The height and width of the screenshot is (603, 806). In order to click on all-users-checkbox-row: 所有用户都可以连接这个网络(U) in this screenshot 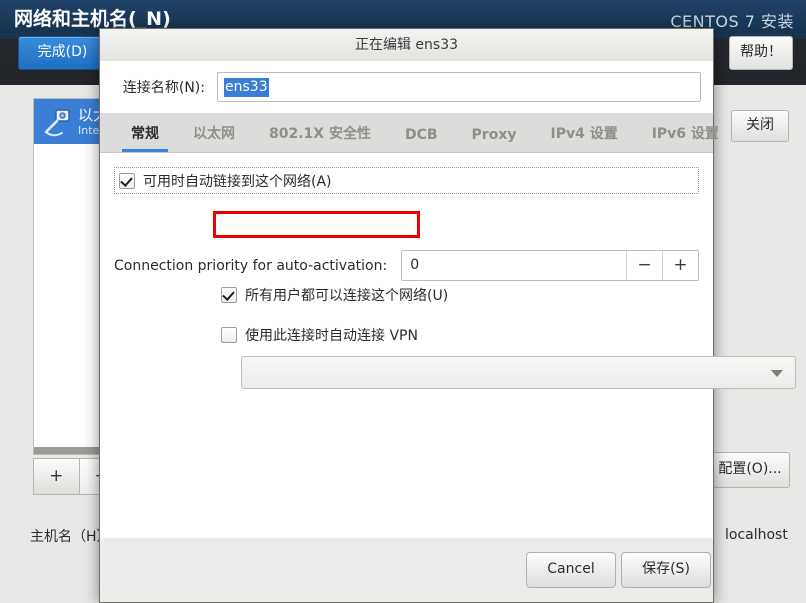, I will do `click(334, 295)`.